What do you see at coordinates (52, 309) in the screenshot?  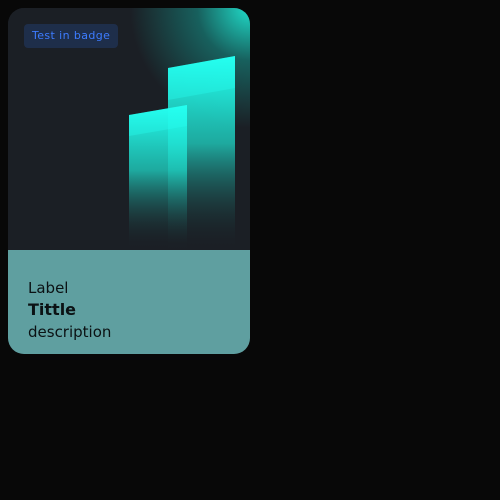 I see `card-title: Tittle` at bounding box center [52, 309].